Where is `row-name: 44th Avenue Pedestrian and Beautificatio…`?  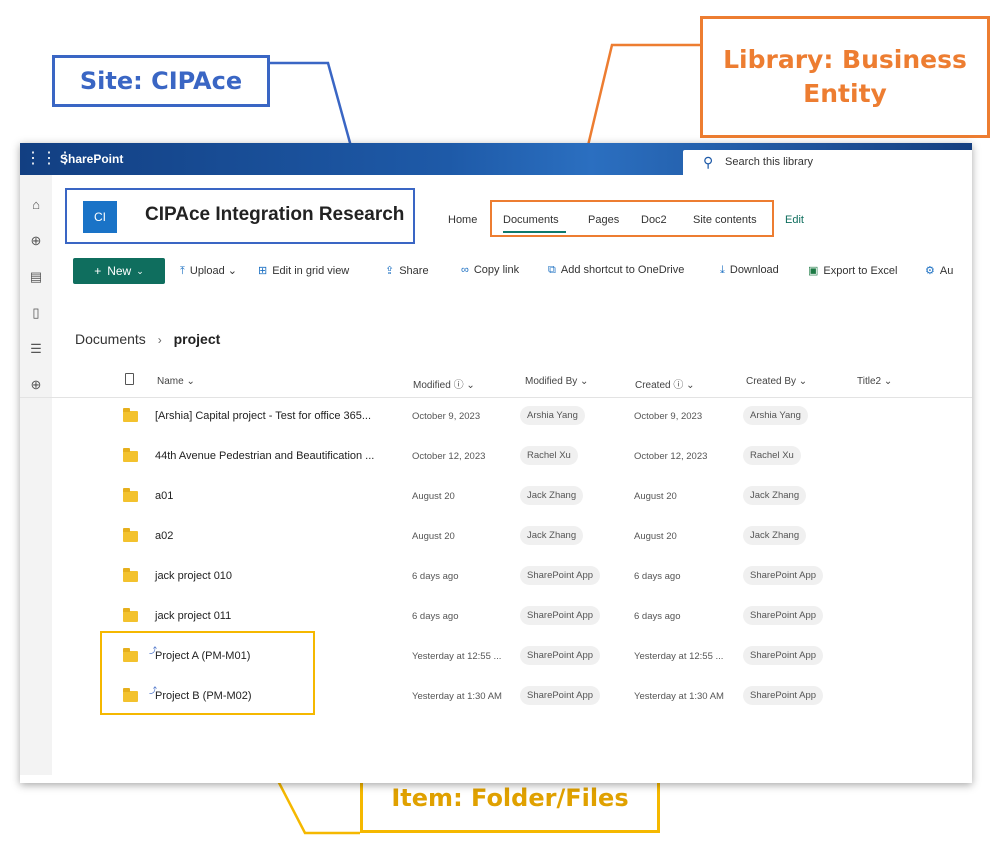 row-name: 44th Avenue Pedestrian and Beautificatio… is located at coordinates (264, 456).